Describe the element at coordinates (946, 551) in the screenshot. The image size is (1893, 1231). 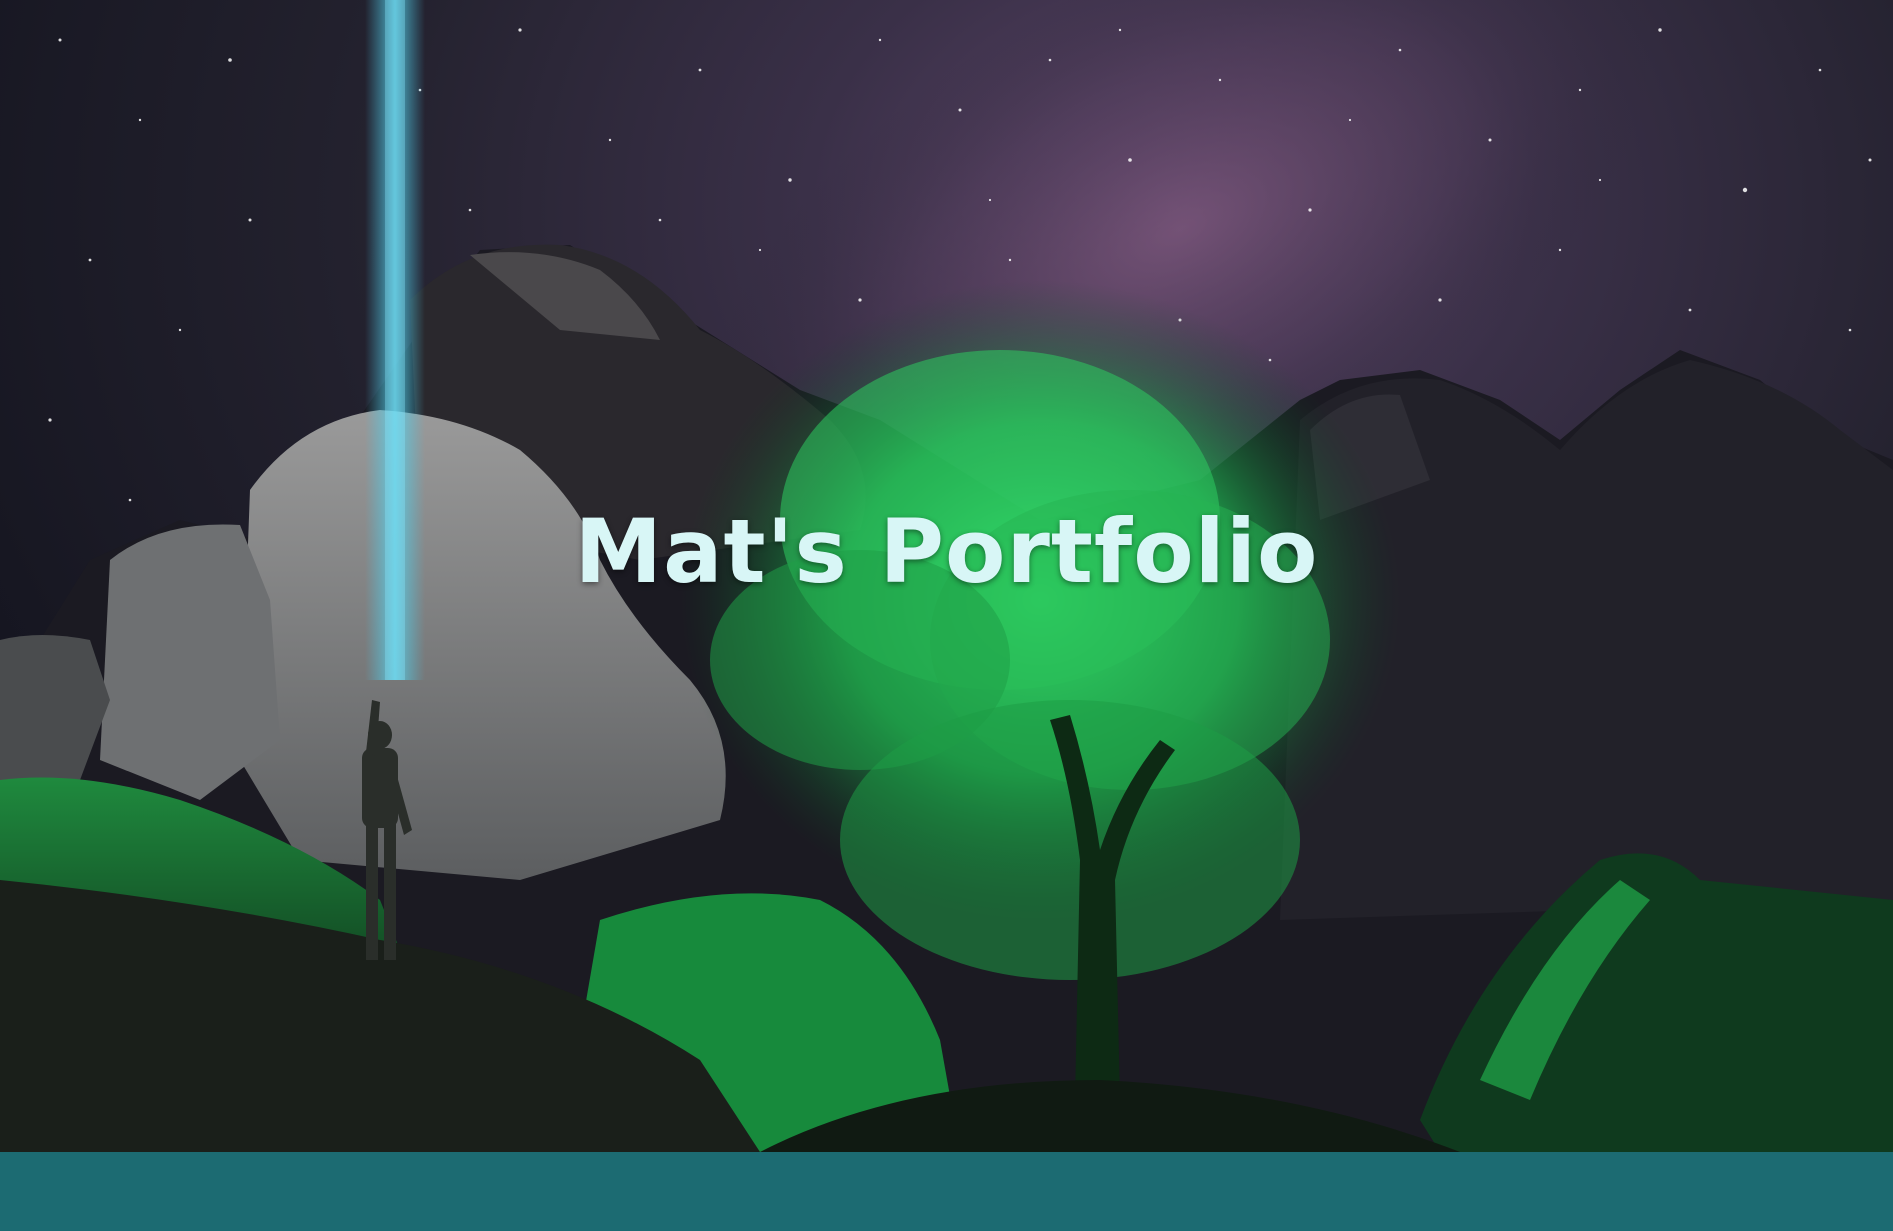
I see `page-title: Mat's Portfolio` at that location.